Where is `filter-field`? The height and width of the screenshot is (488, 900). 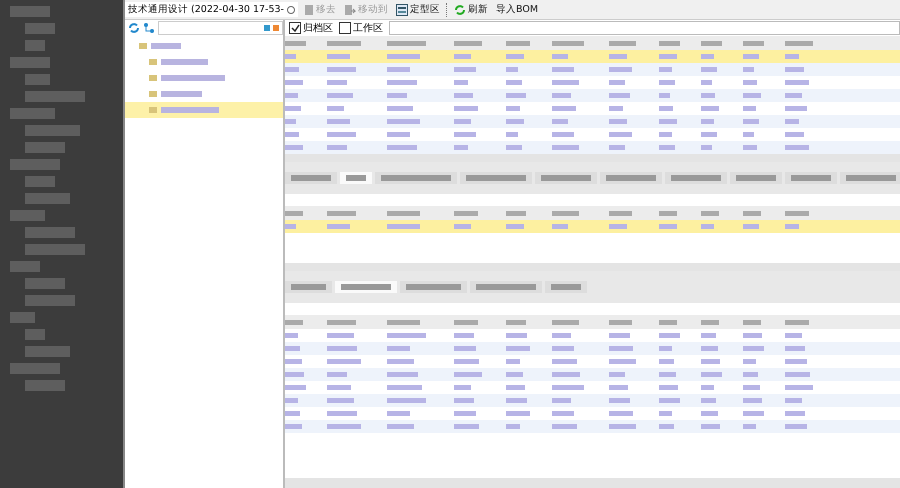 filter-field is located at coordinates (644, 28).